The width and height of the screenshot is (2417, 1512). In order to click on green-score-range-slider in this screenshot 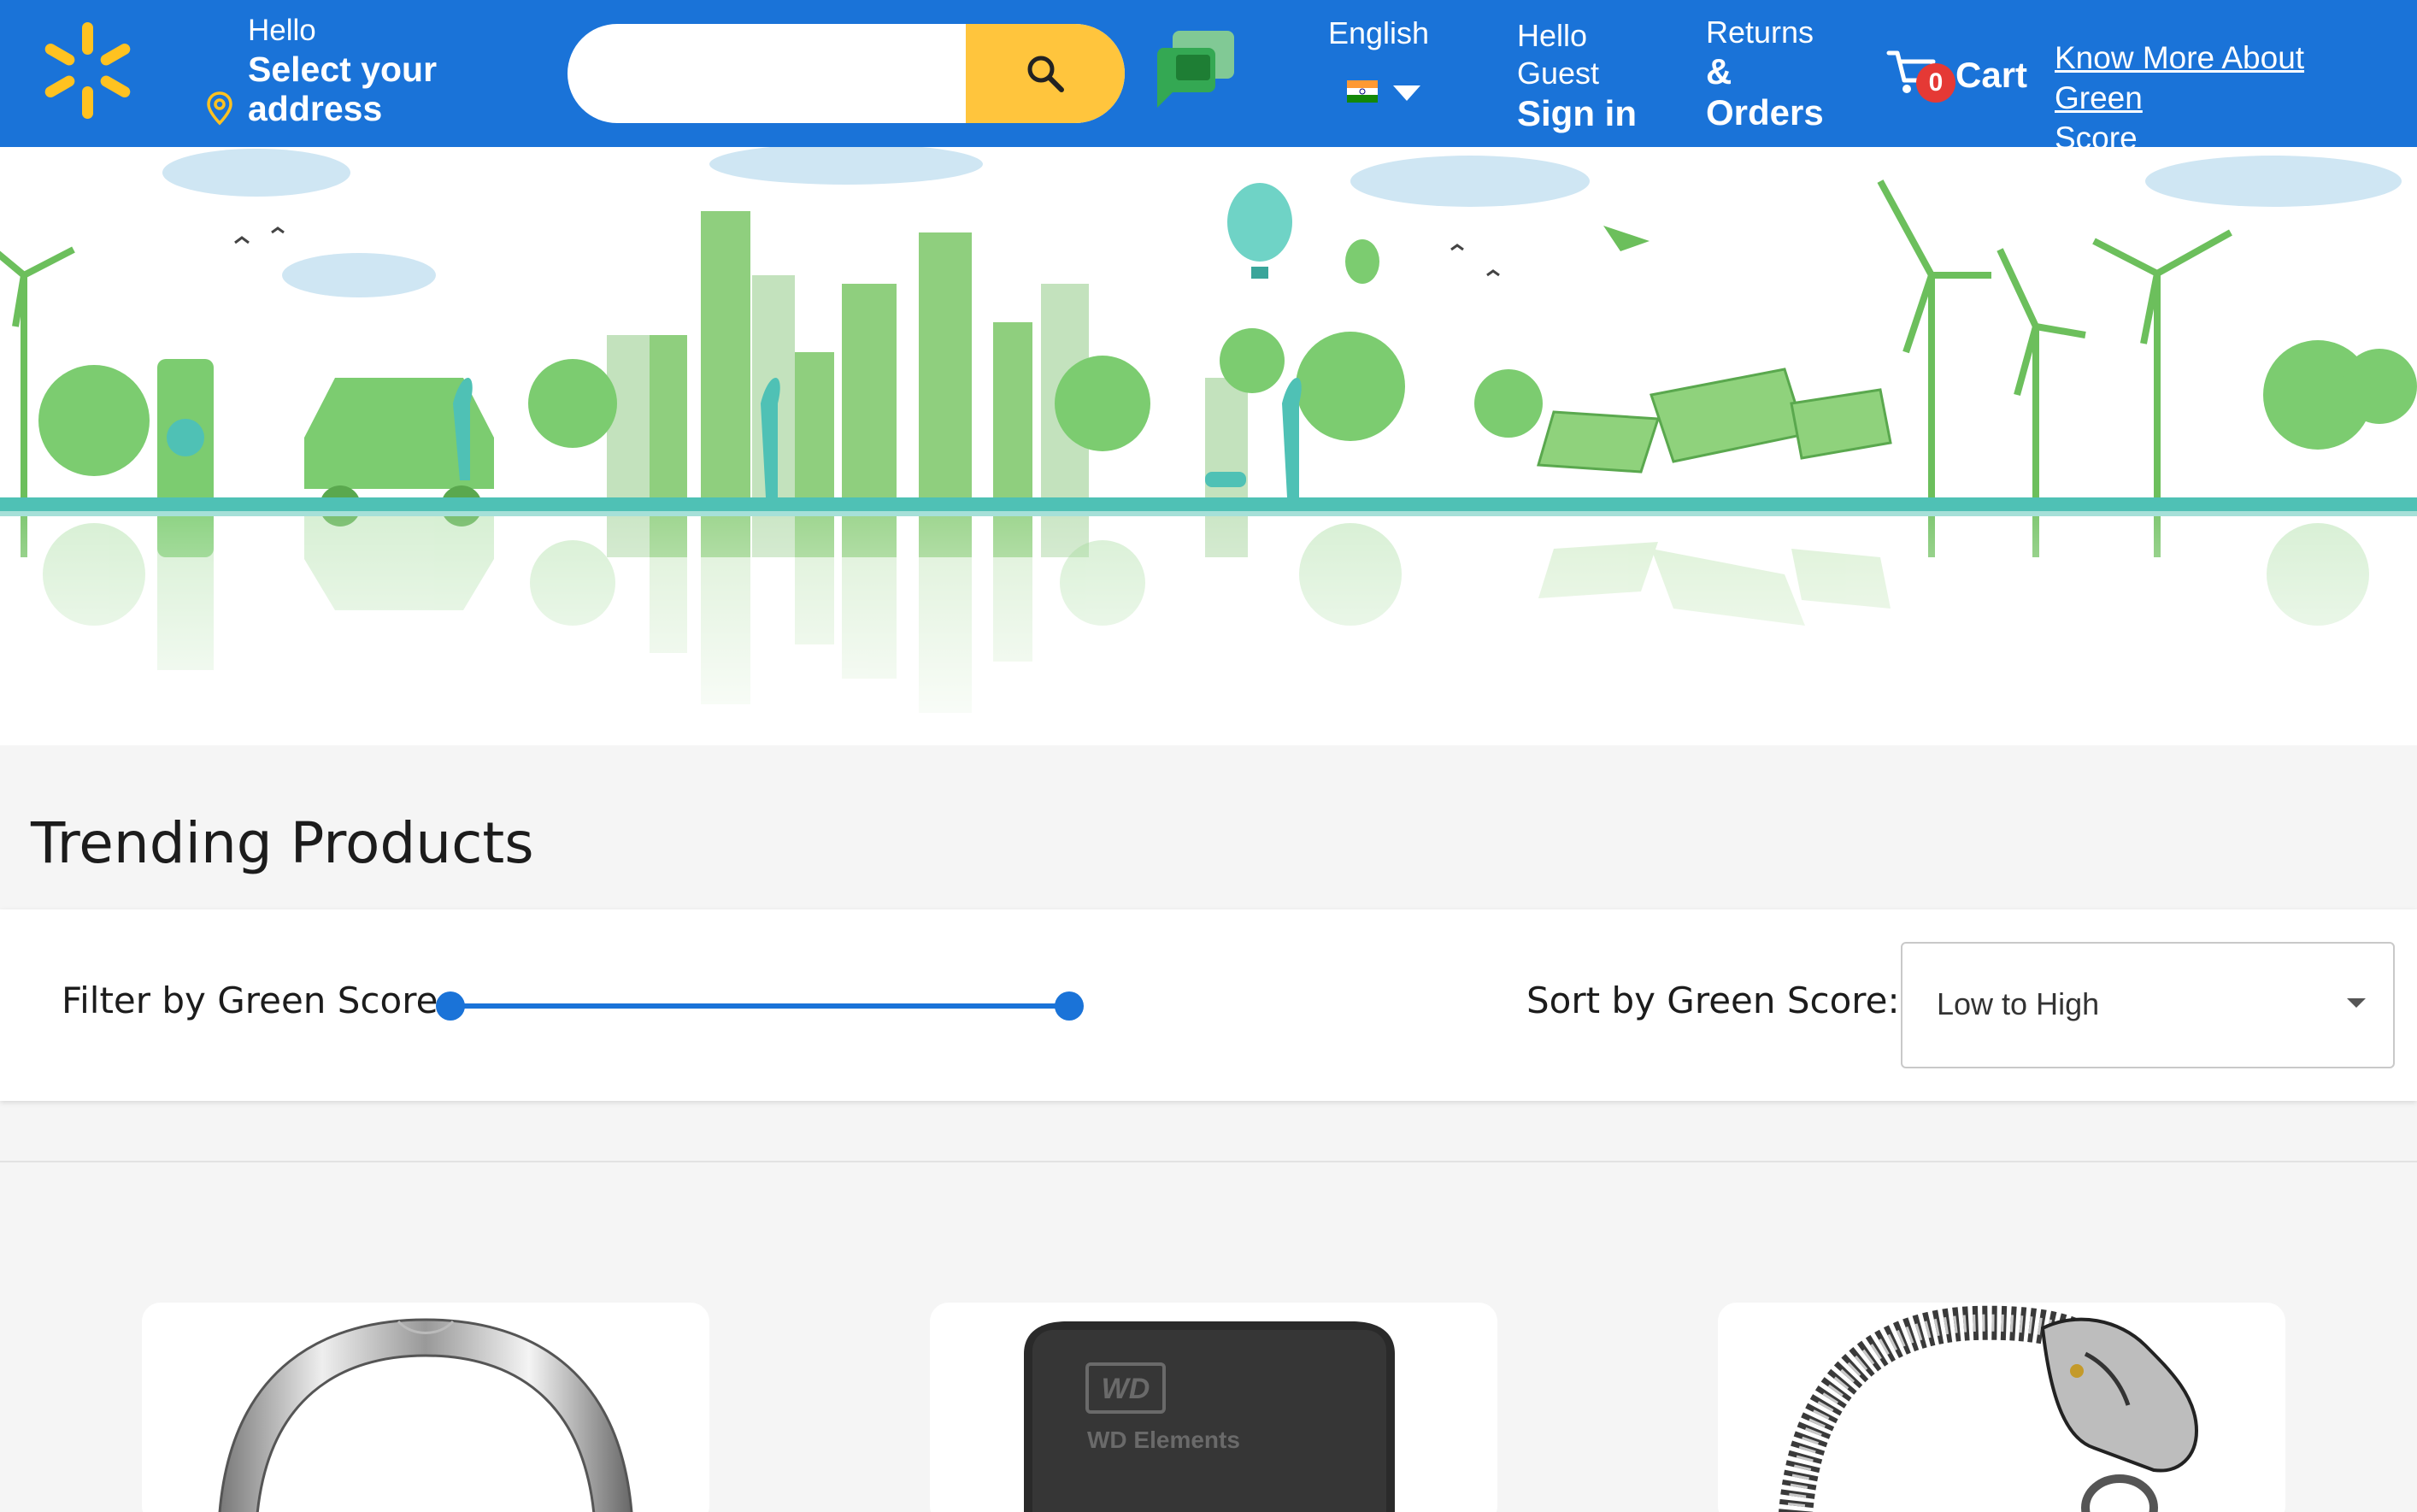, I will do `click(759, 1006)`.